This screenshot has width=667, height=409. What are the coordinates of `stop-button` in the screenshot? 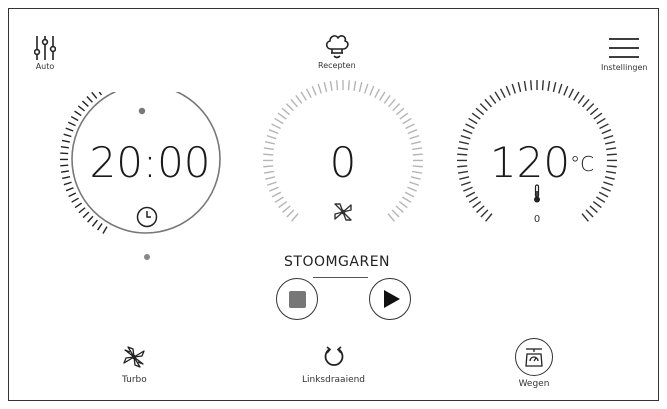 It's located at (297, 299).